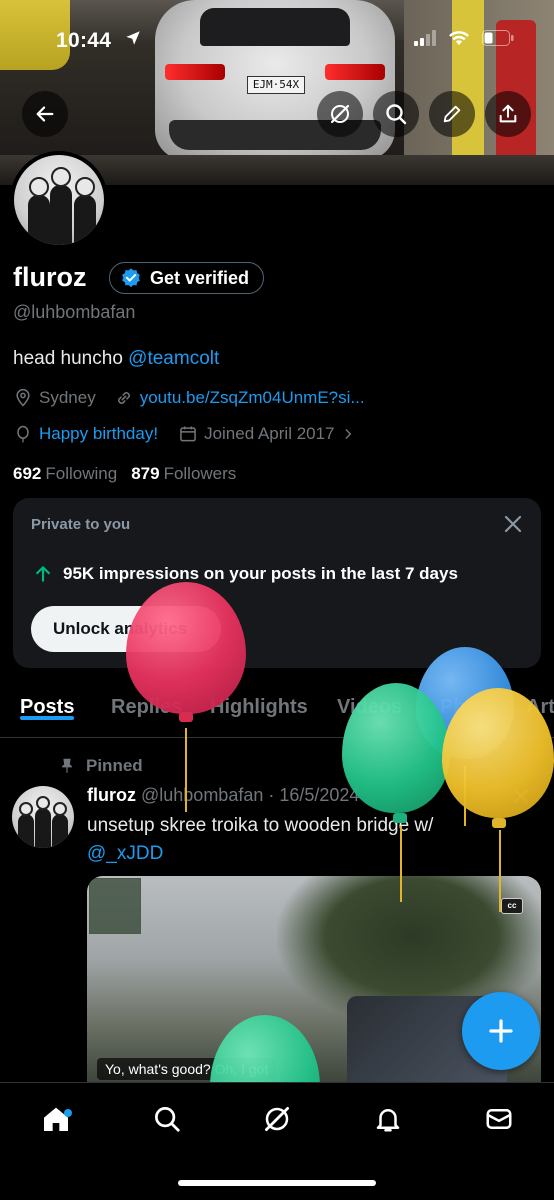 The width and height of the screenshot is (554, 1200). I want to click on notification-dot, so click(68, 1113).